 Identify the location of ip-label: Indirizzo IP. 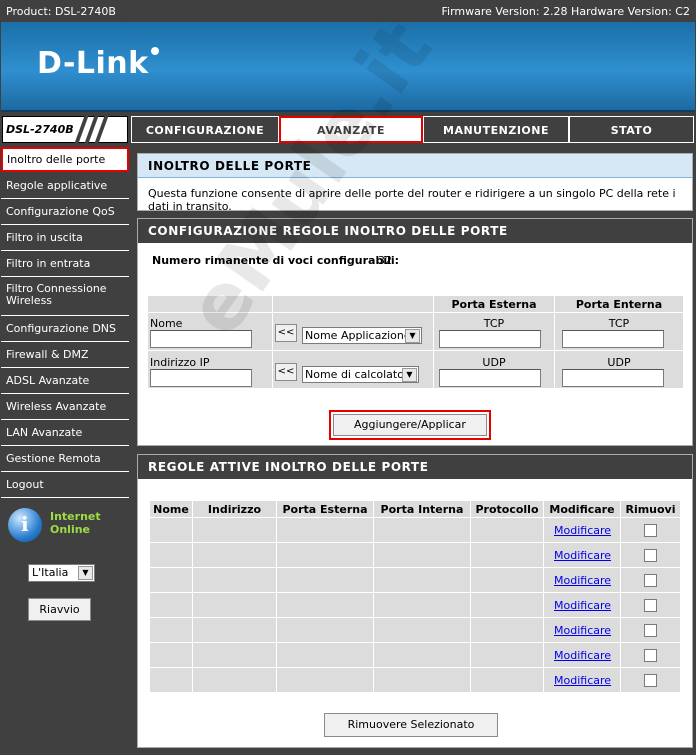
(180, 362).